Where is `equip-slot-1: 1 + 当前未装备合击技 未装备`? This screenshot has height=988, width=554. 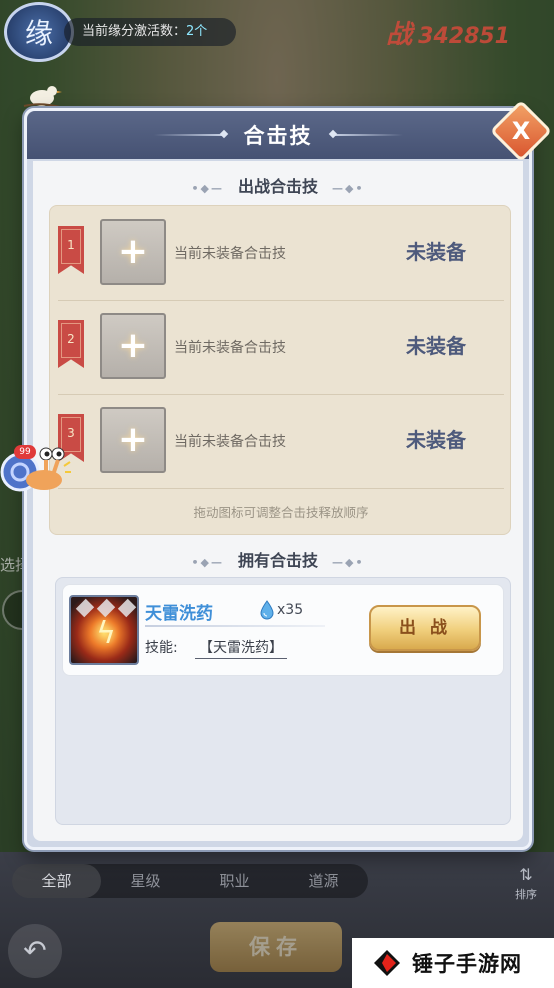
equip-slot-1: 1 + 当前未装备合击技 未装备 is located at coordinates (281, 253).